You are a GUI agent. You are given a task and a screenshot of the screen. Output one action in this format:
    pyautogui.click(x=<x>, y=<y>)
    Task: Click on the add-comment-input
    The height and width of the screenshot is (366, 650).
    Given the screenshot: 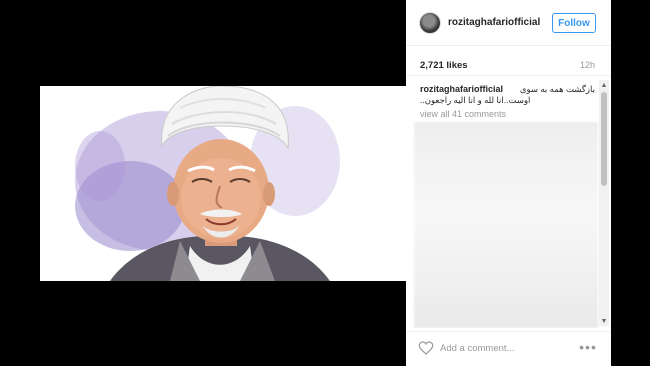 What is the action you would take?
    pyautogui.click(x=504, y=348)
    